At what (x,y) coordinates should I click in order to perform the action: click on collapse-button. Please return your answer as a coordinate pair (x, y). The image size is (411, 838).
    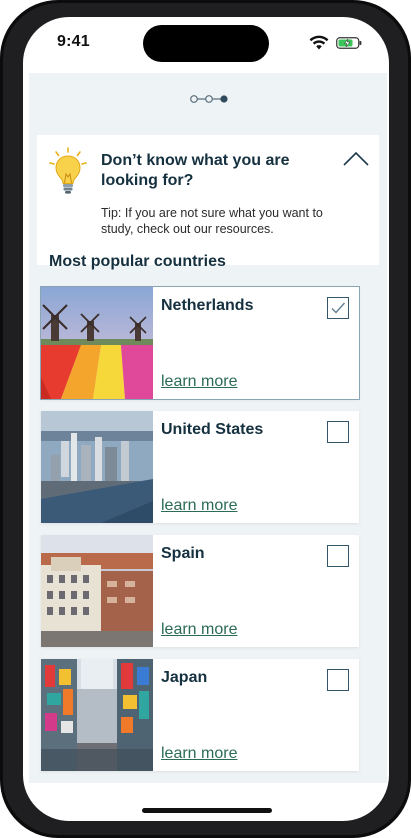
    Looking at the image, I should click on (356, 159).